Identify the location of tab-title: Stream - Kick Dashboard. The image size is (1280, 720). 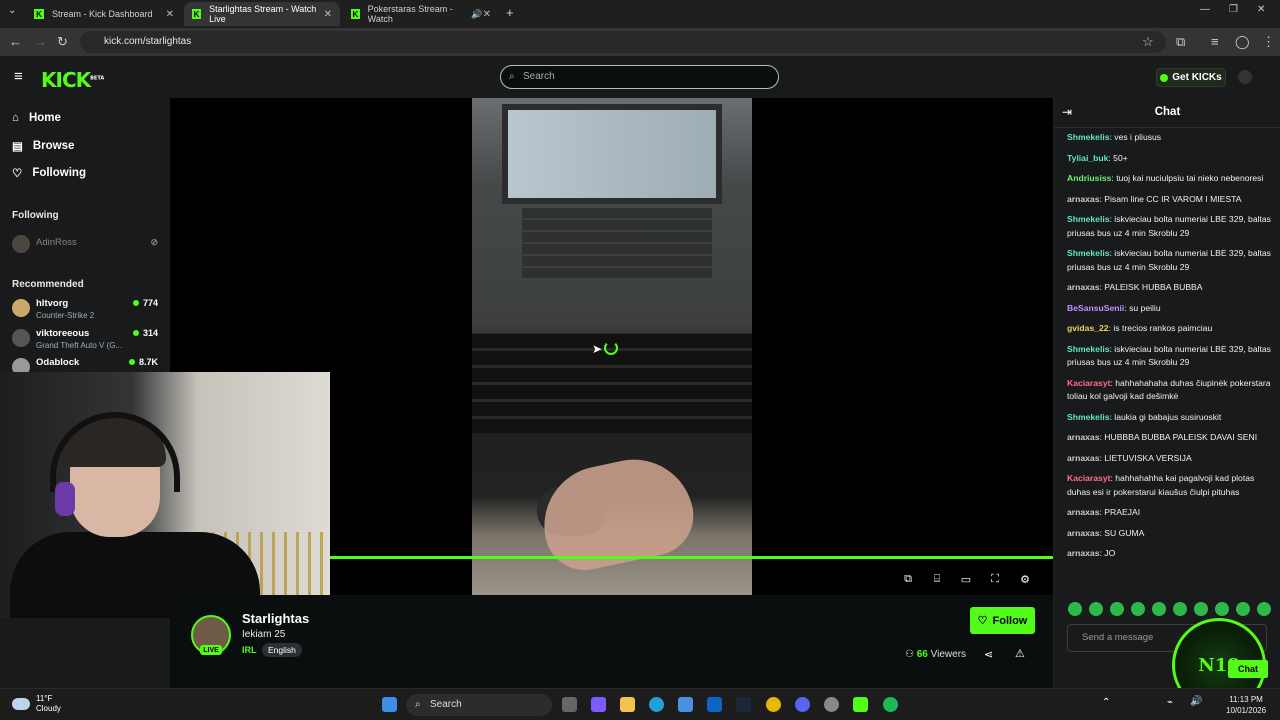
(102, 14).